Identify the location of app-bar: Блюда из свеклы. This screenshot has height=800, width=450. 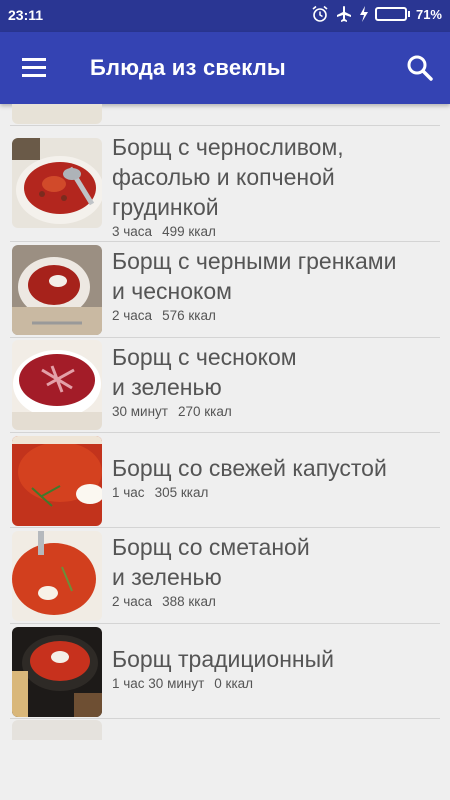
(225, 68).